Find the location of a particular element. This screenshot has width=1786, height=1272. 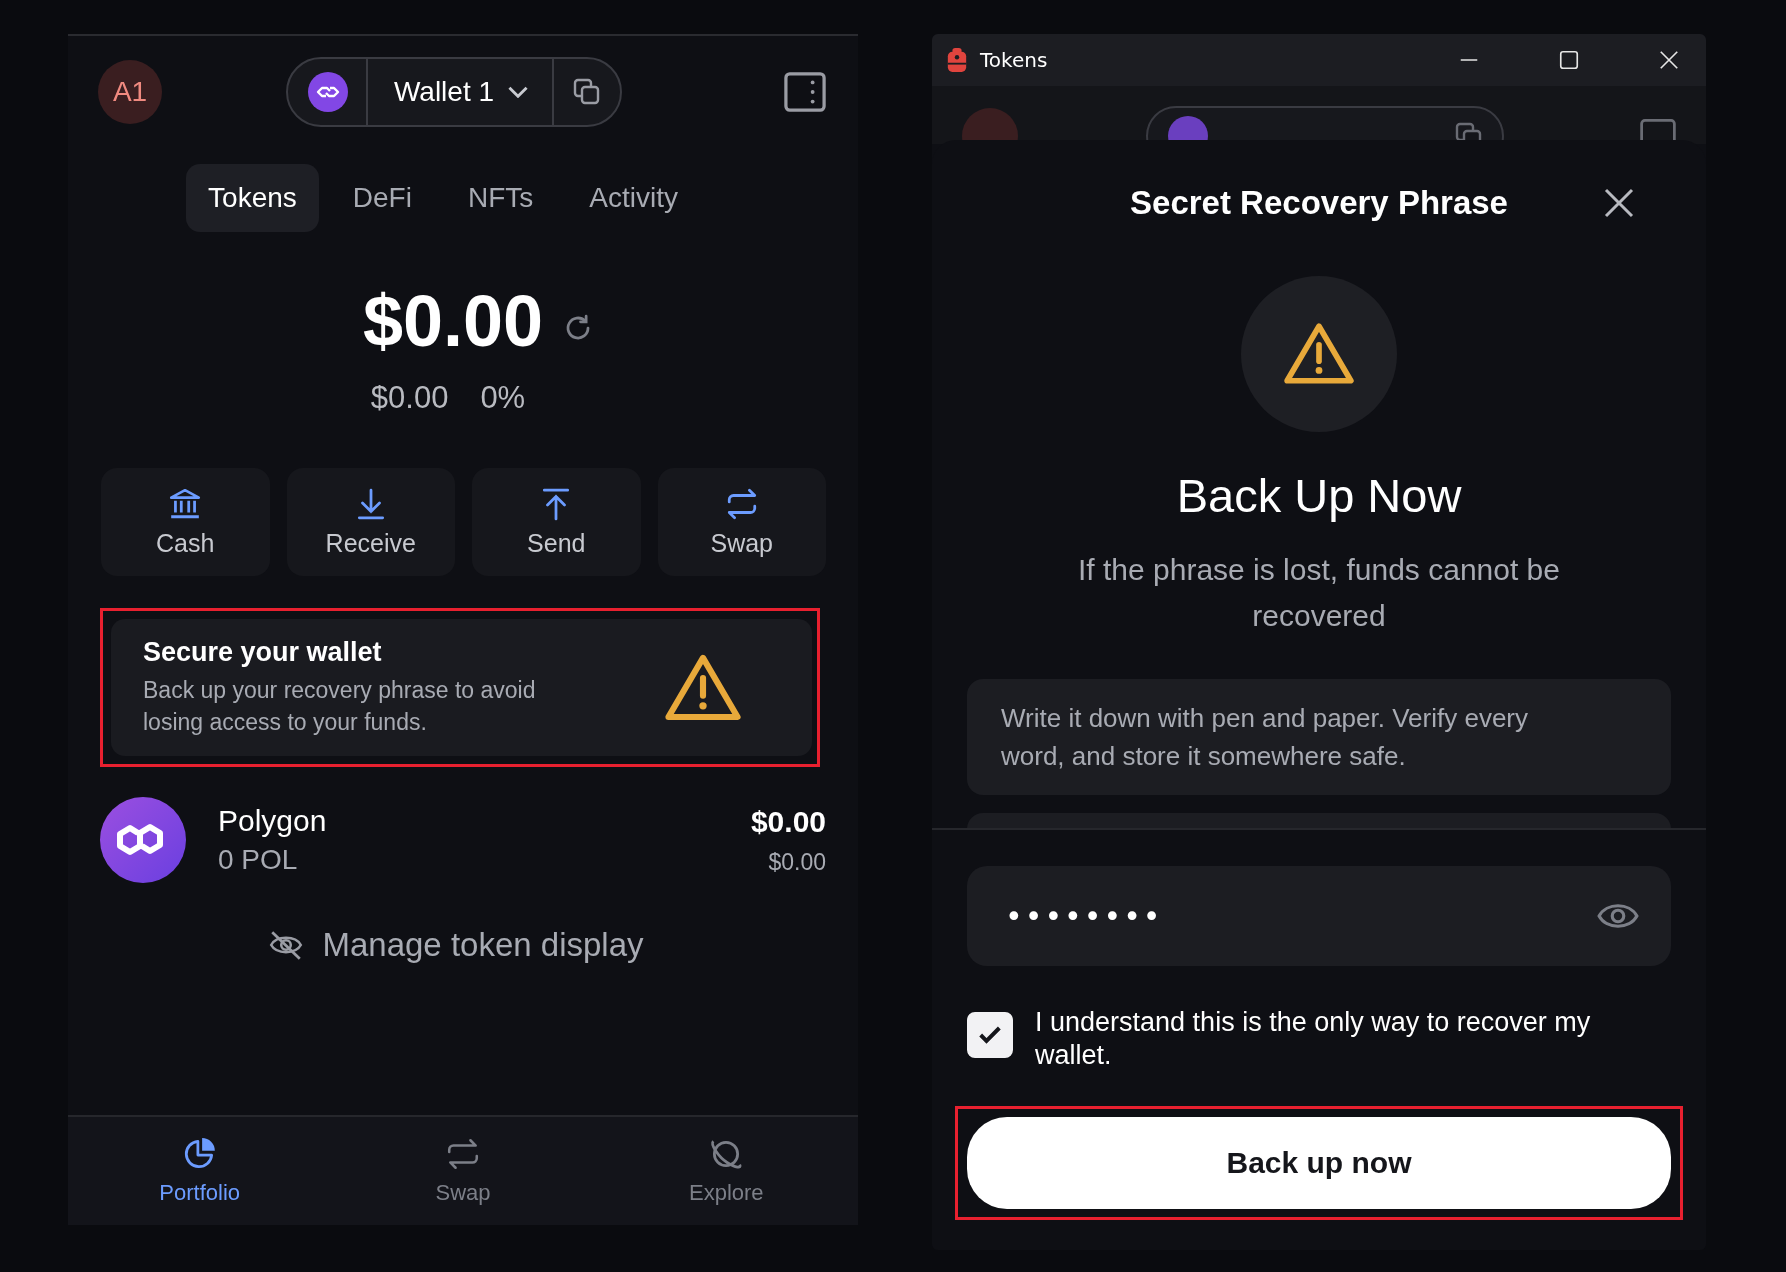

action-button: Receive is located at coordinates (370, 522).